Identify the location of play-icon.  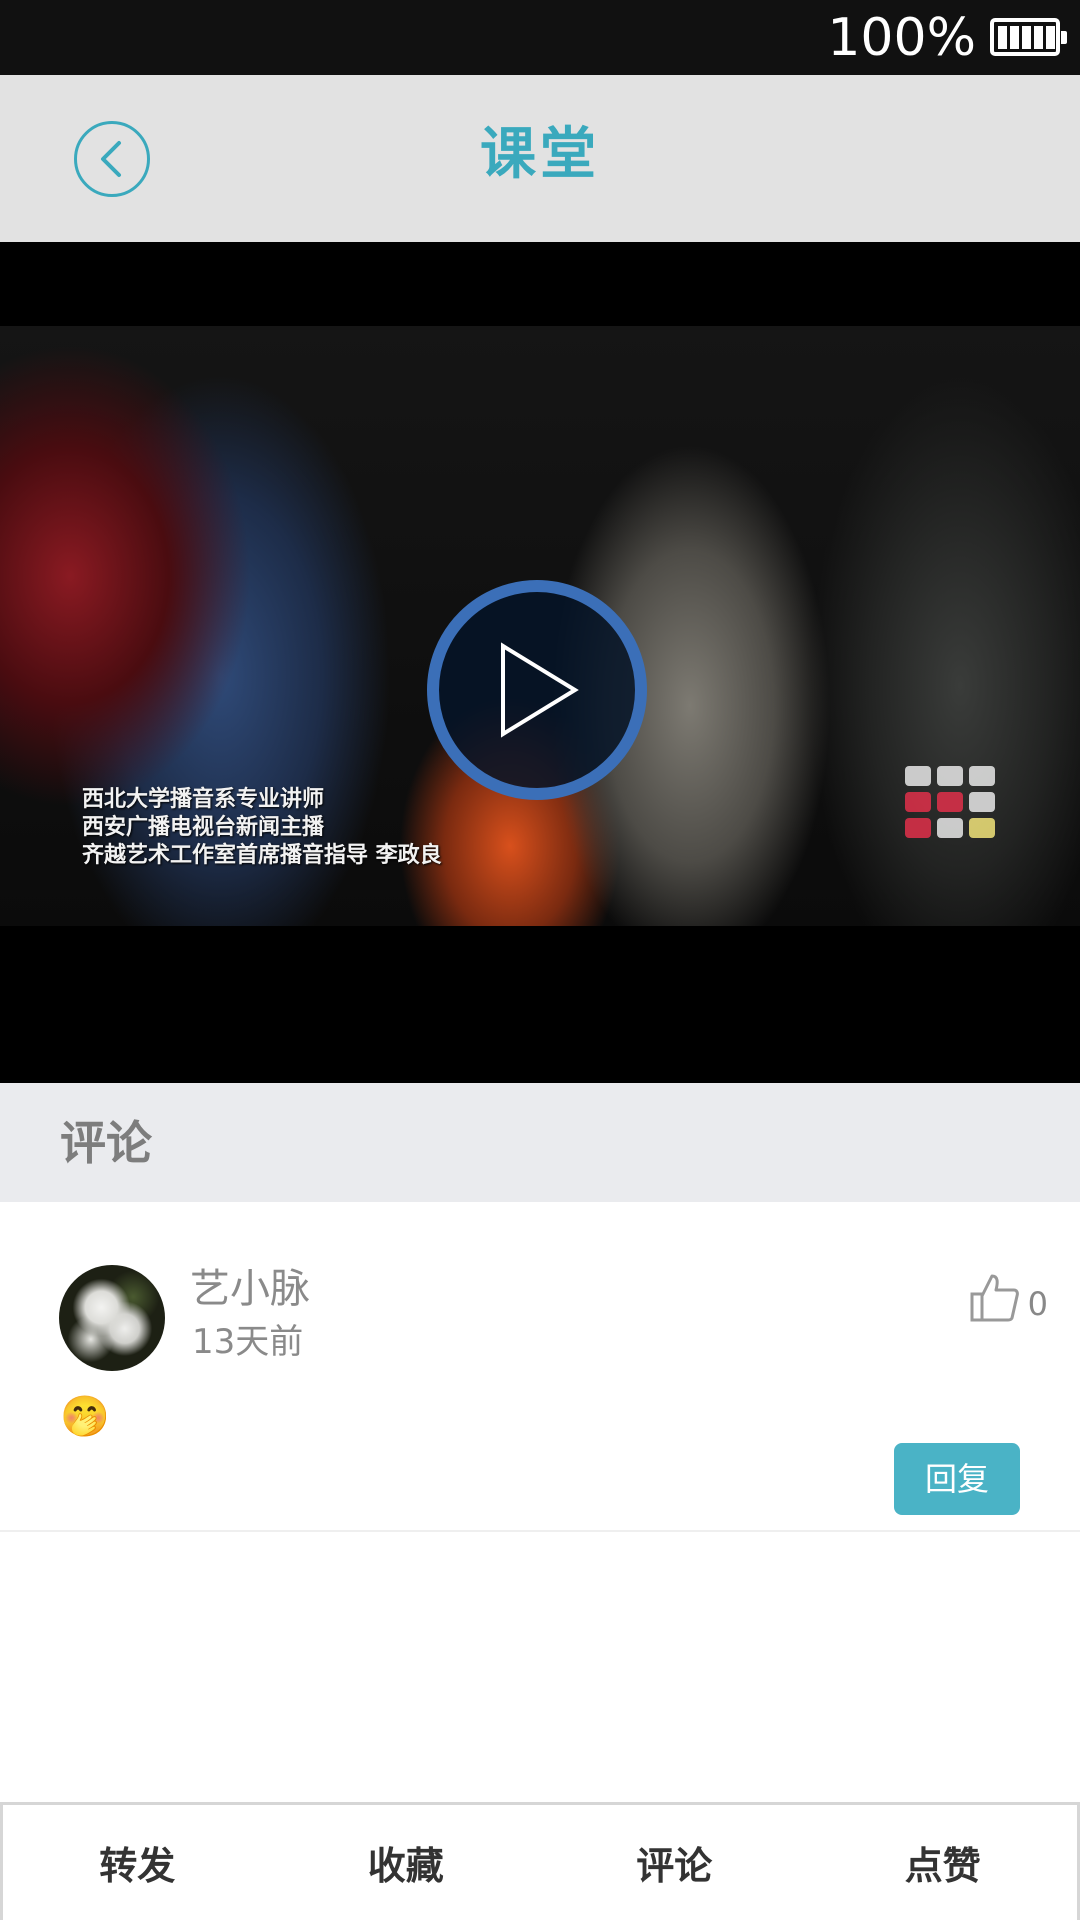
(540, 690).